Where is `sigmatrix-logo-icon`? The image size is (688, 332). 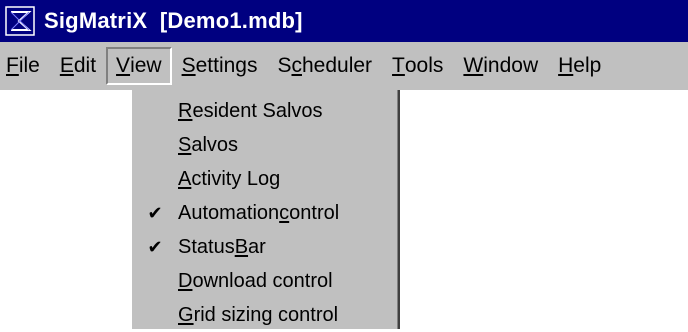
sigmatrix-logo-icon is located at coordinates (20, 21).